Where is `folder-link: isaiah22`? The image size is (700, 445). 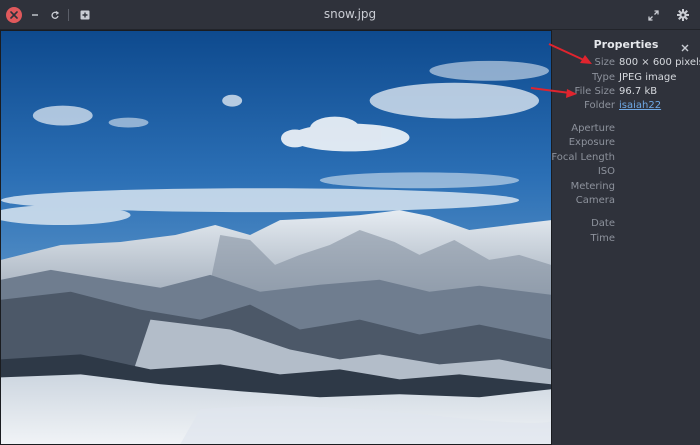
folder-link: isaiah22 is located at coordinates (640, 105).